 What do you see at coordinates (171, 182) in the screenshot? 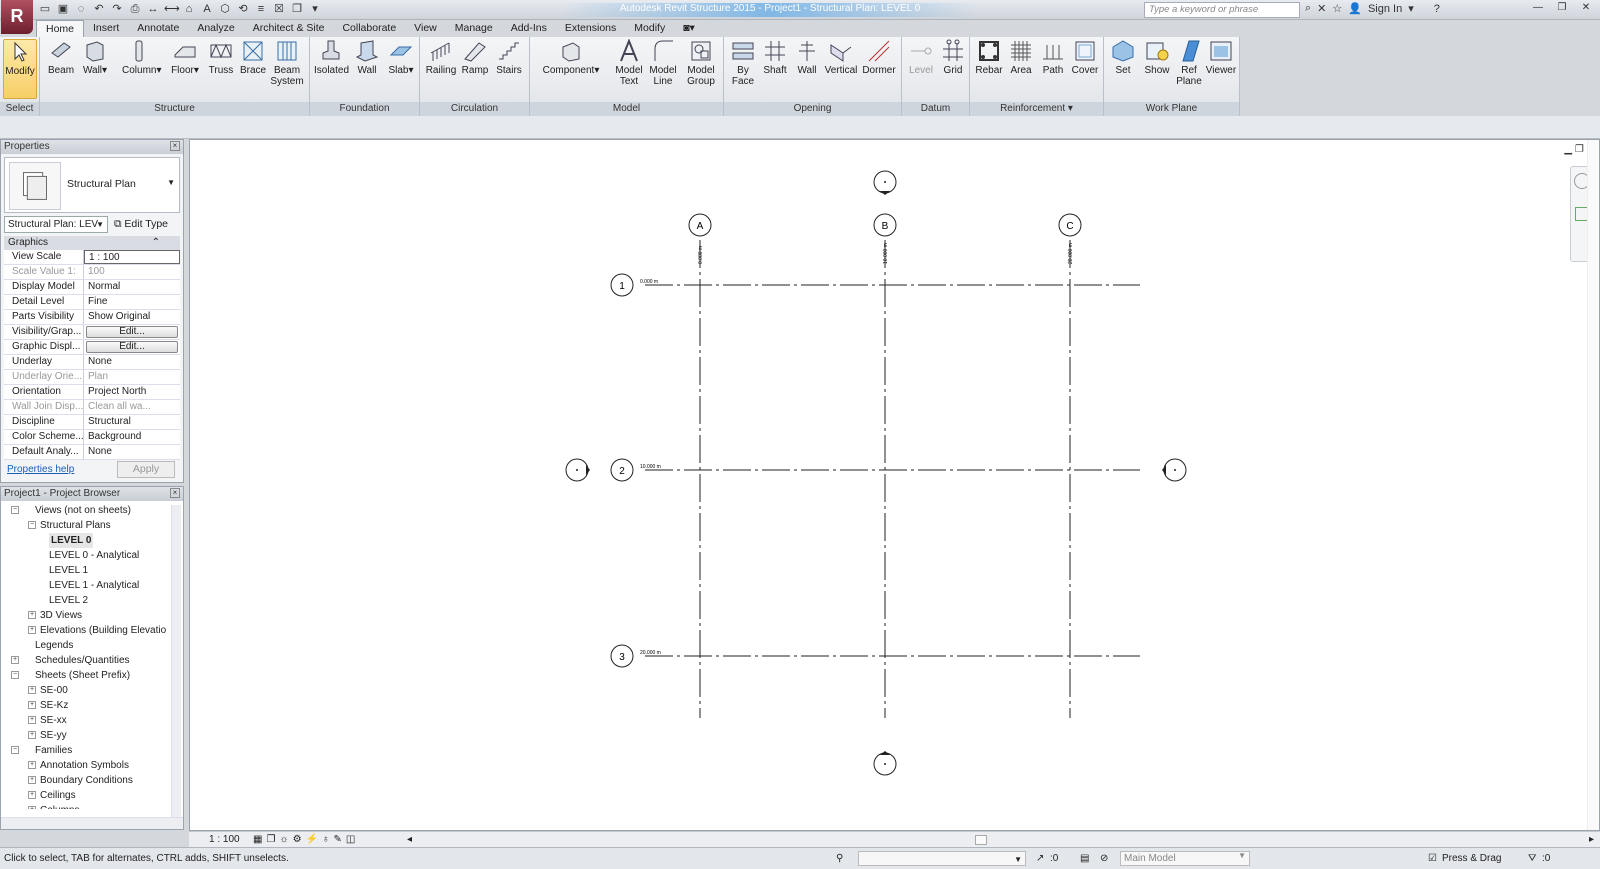
I see `chevron-down-icon: ▼` at bounding box center [171, 182].